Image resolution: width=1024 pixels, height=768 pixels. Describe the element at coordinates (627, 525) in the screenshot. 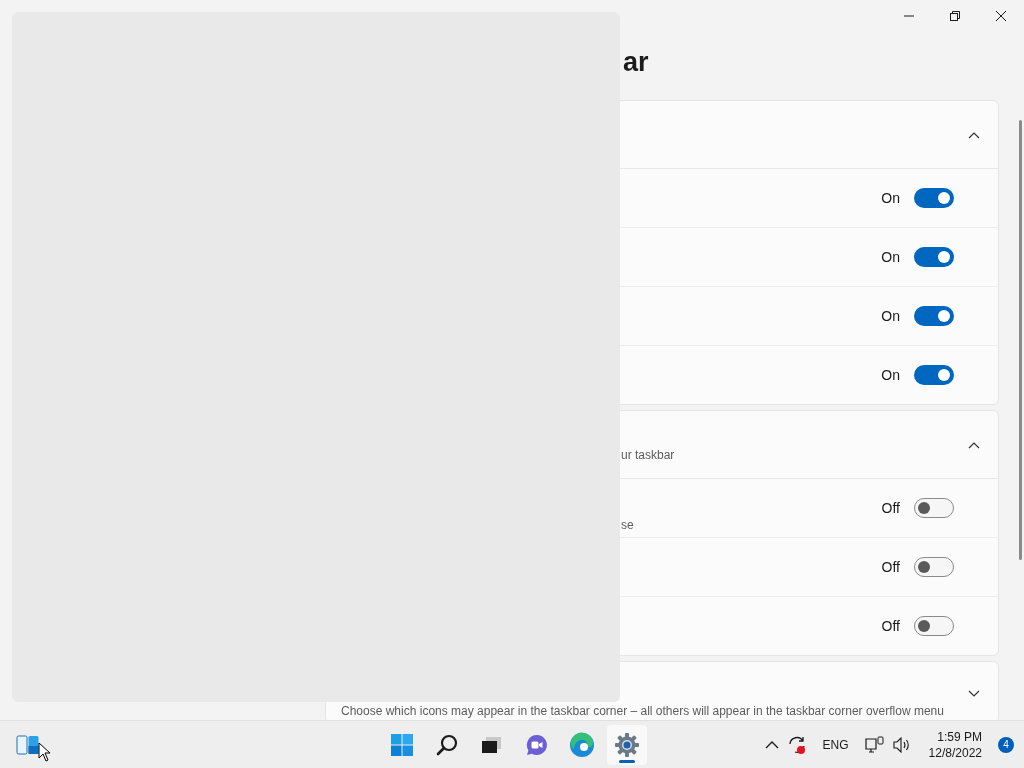

I see `setting-description: se` at that location.